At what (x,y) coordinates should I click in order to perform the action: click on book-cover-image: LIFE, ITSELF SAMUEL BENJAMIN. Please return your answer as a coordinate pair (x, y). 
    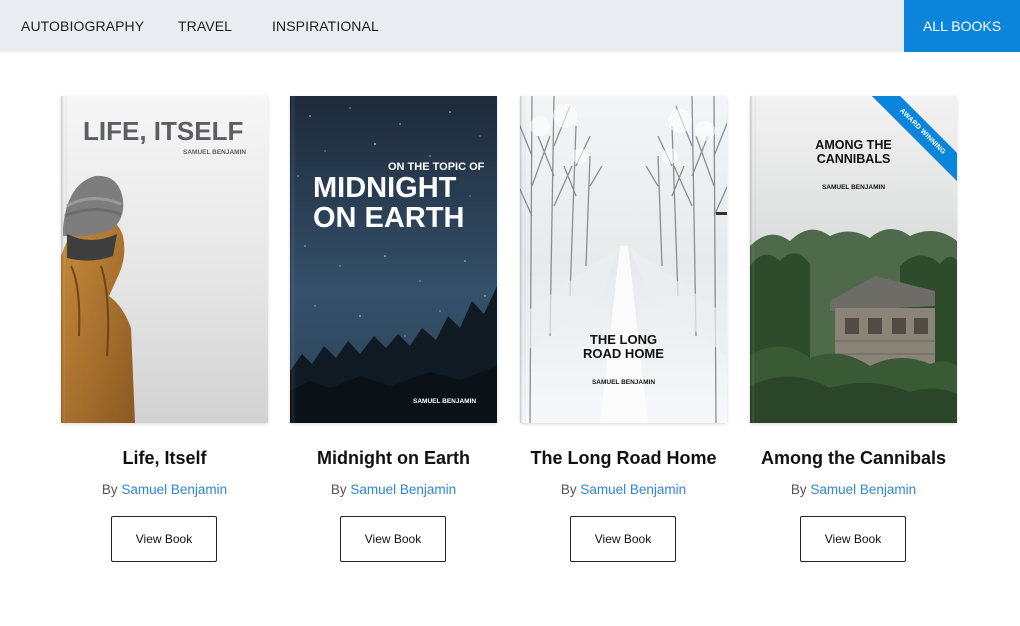
    Looking at the image, I should click on (164, 259).